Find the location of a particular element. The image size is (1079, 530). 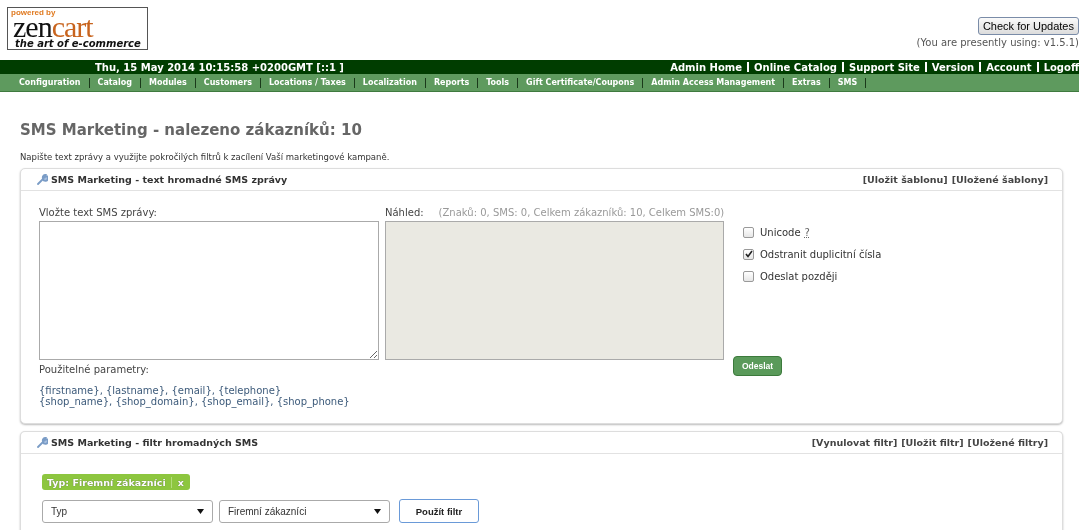

header-link: Online Catalog is located at coordinates (795, 67).